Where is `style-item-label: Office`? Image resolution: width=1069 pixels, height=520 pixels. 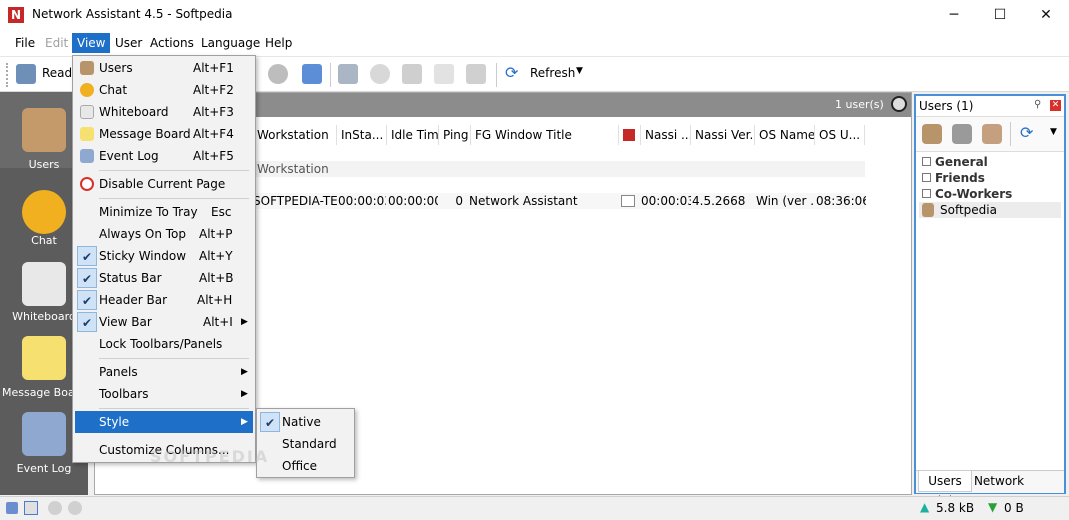
style-item-label: Office is located at coordinates (300, 466).